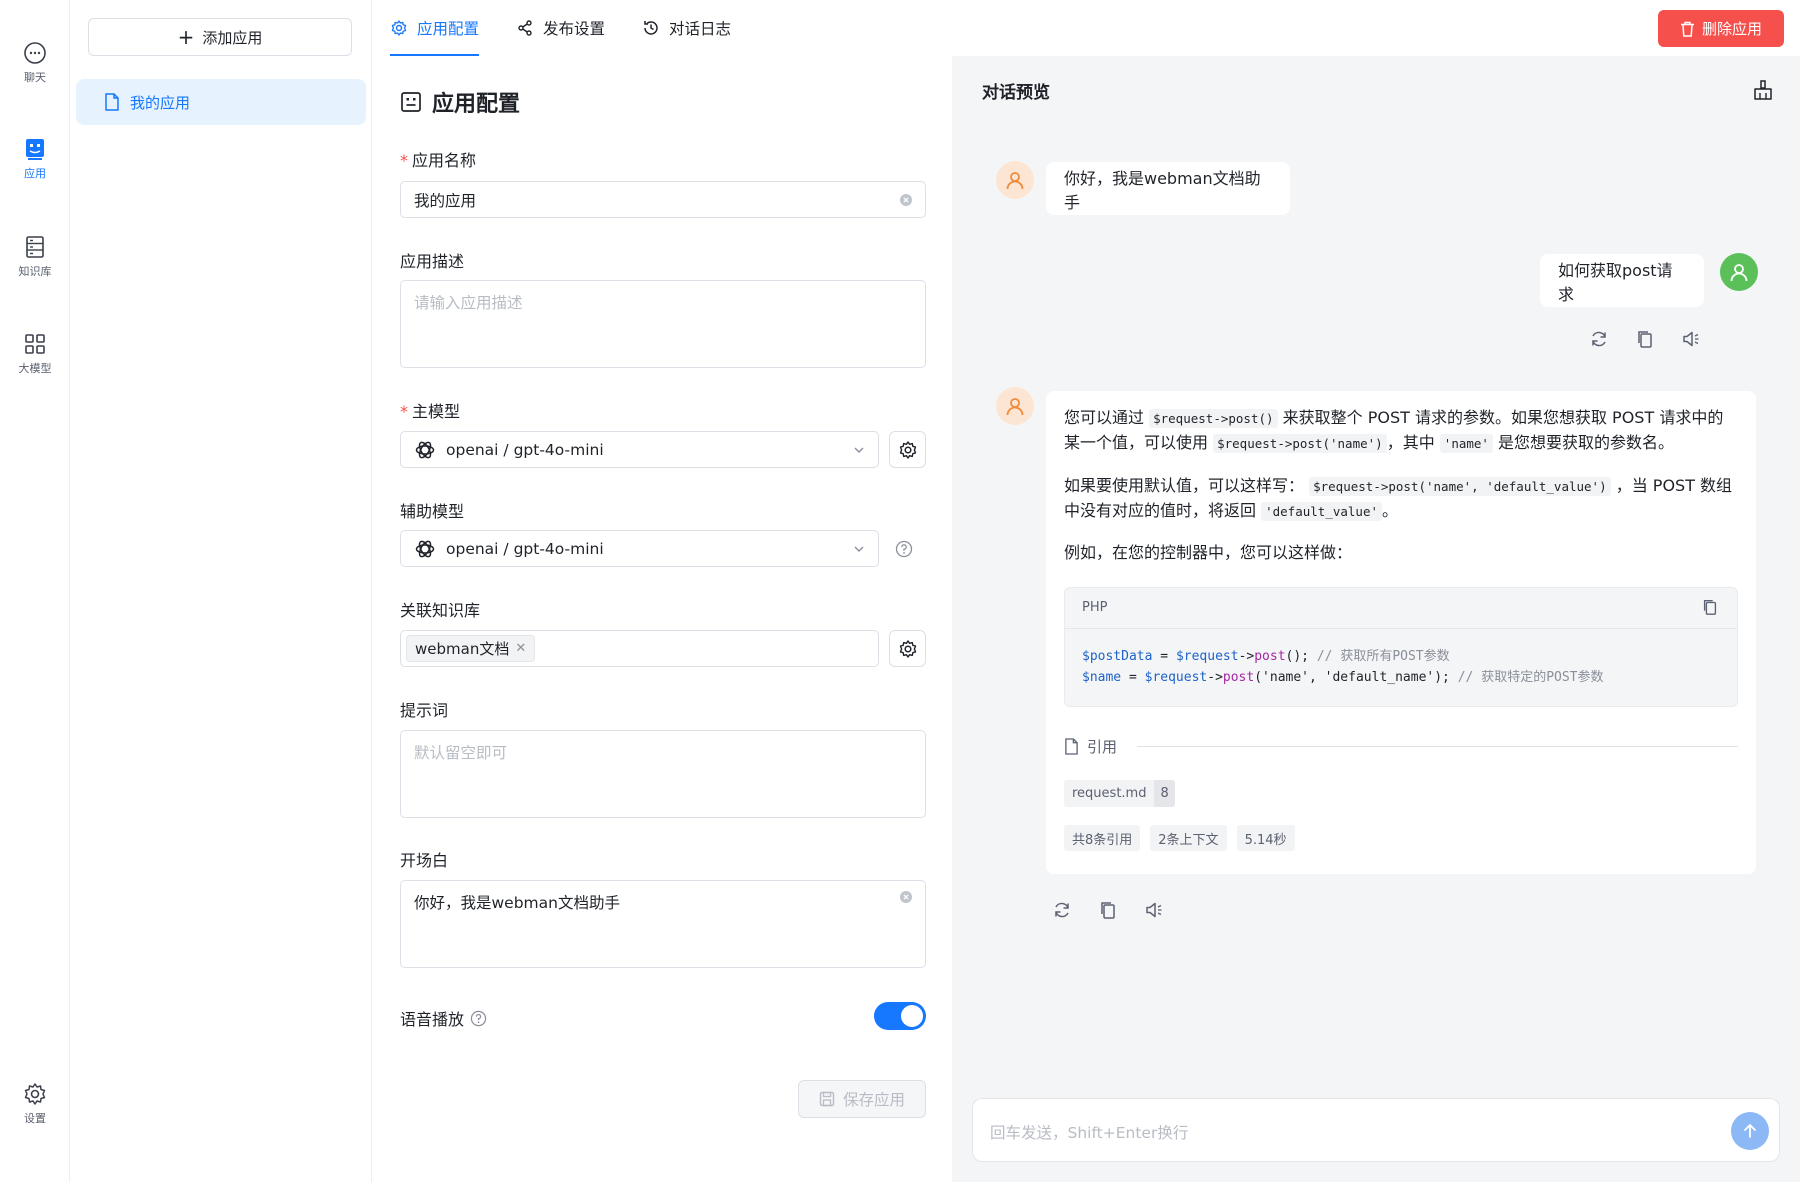  What do you see at coordinates (1016, 93) in the screenshot?
I see `preview-title: 对话预览` at bounding box center [1016, 93].